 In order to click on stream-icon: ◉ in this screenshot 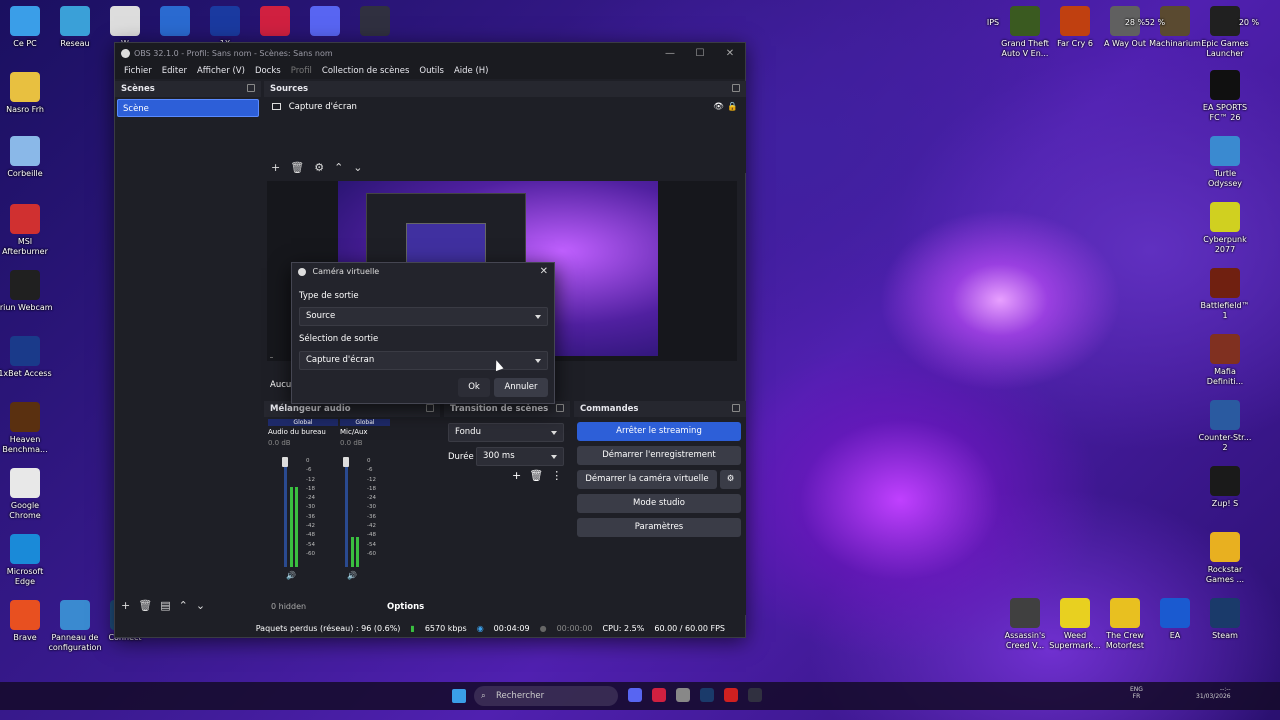, I will do `click(480, 628)`.